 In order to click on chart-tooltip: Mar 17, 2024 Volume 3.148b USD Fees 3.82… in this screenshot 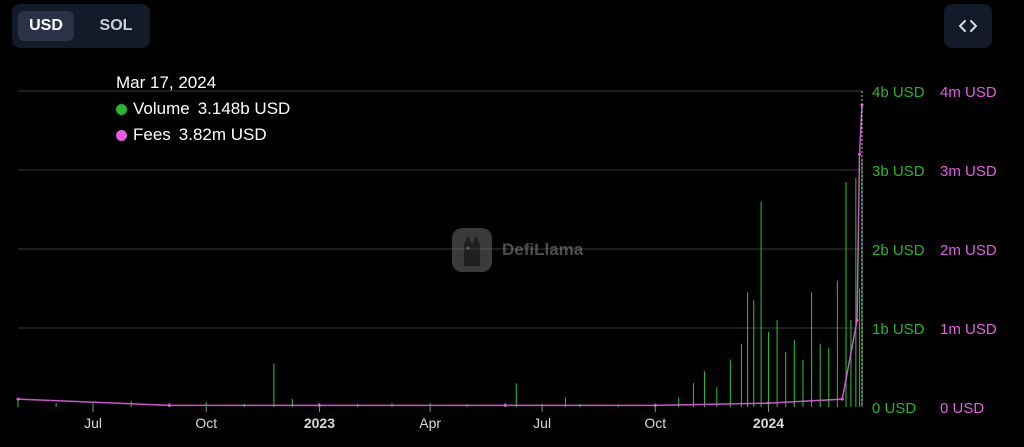, I will do `click(203, 109)`.